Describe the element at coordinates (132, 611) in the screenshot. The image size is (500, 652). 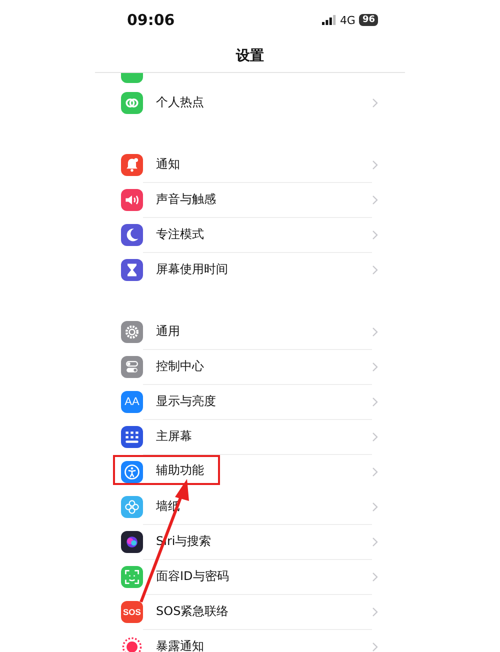
I see `app-icon: SOS` at that location.